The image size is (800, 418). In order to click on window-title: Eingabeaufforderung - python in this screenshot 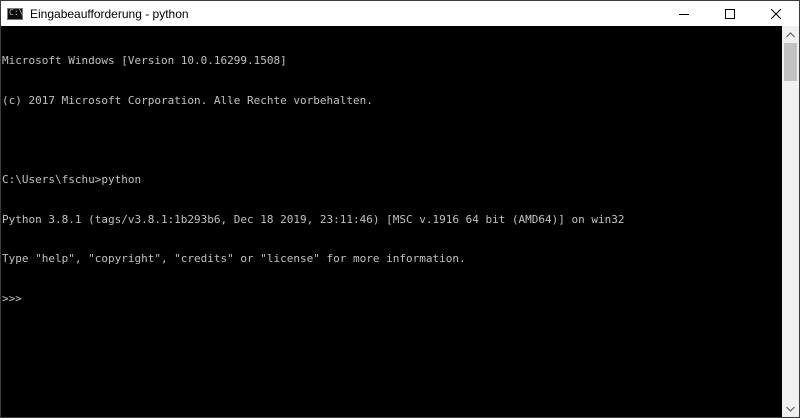, I will do `click(109, 13)`.